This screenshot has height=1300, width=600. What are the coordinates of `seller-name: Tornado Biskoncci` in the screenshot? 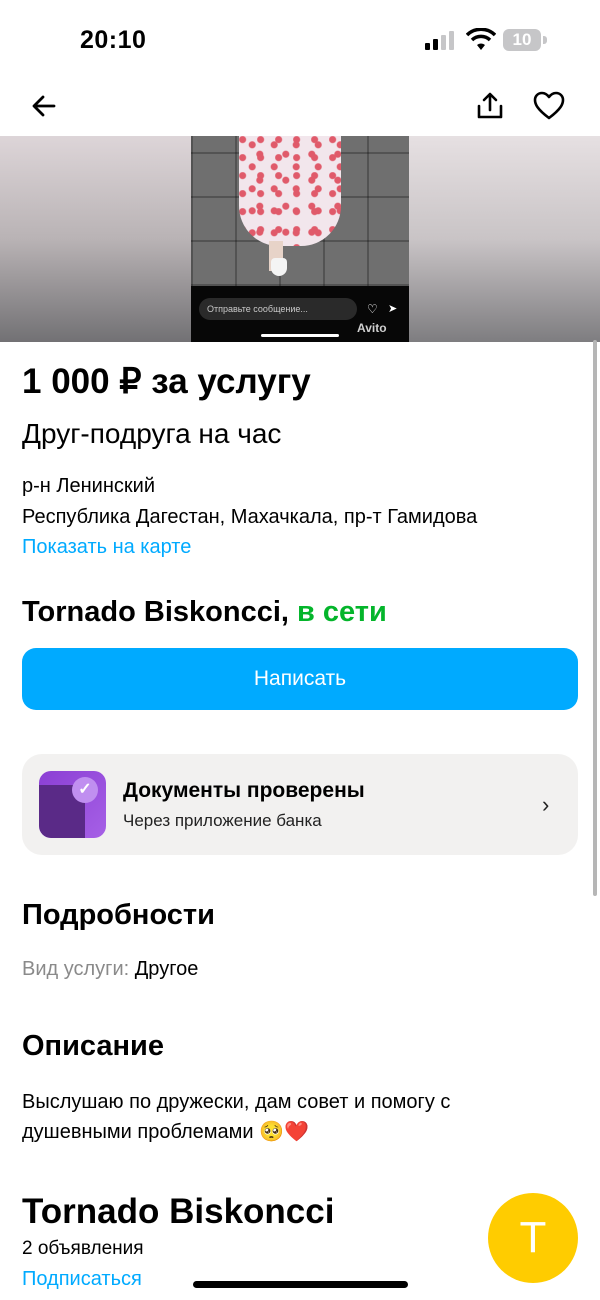 It's located at (178, 1212).